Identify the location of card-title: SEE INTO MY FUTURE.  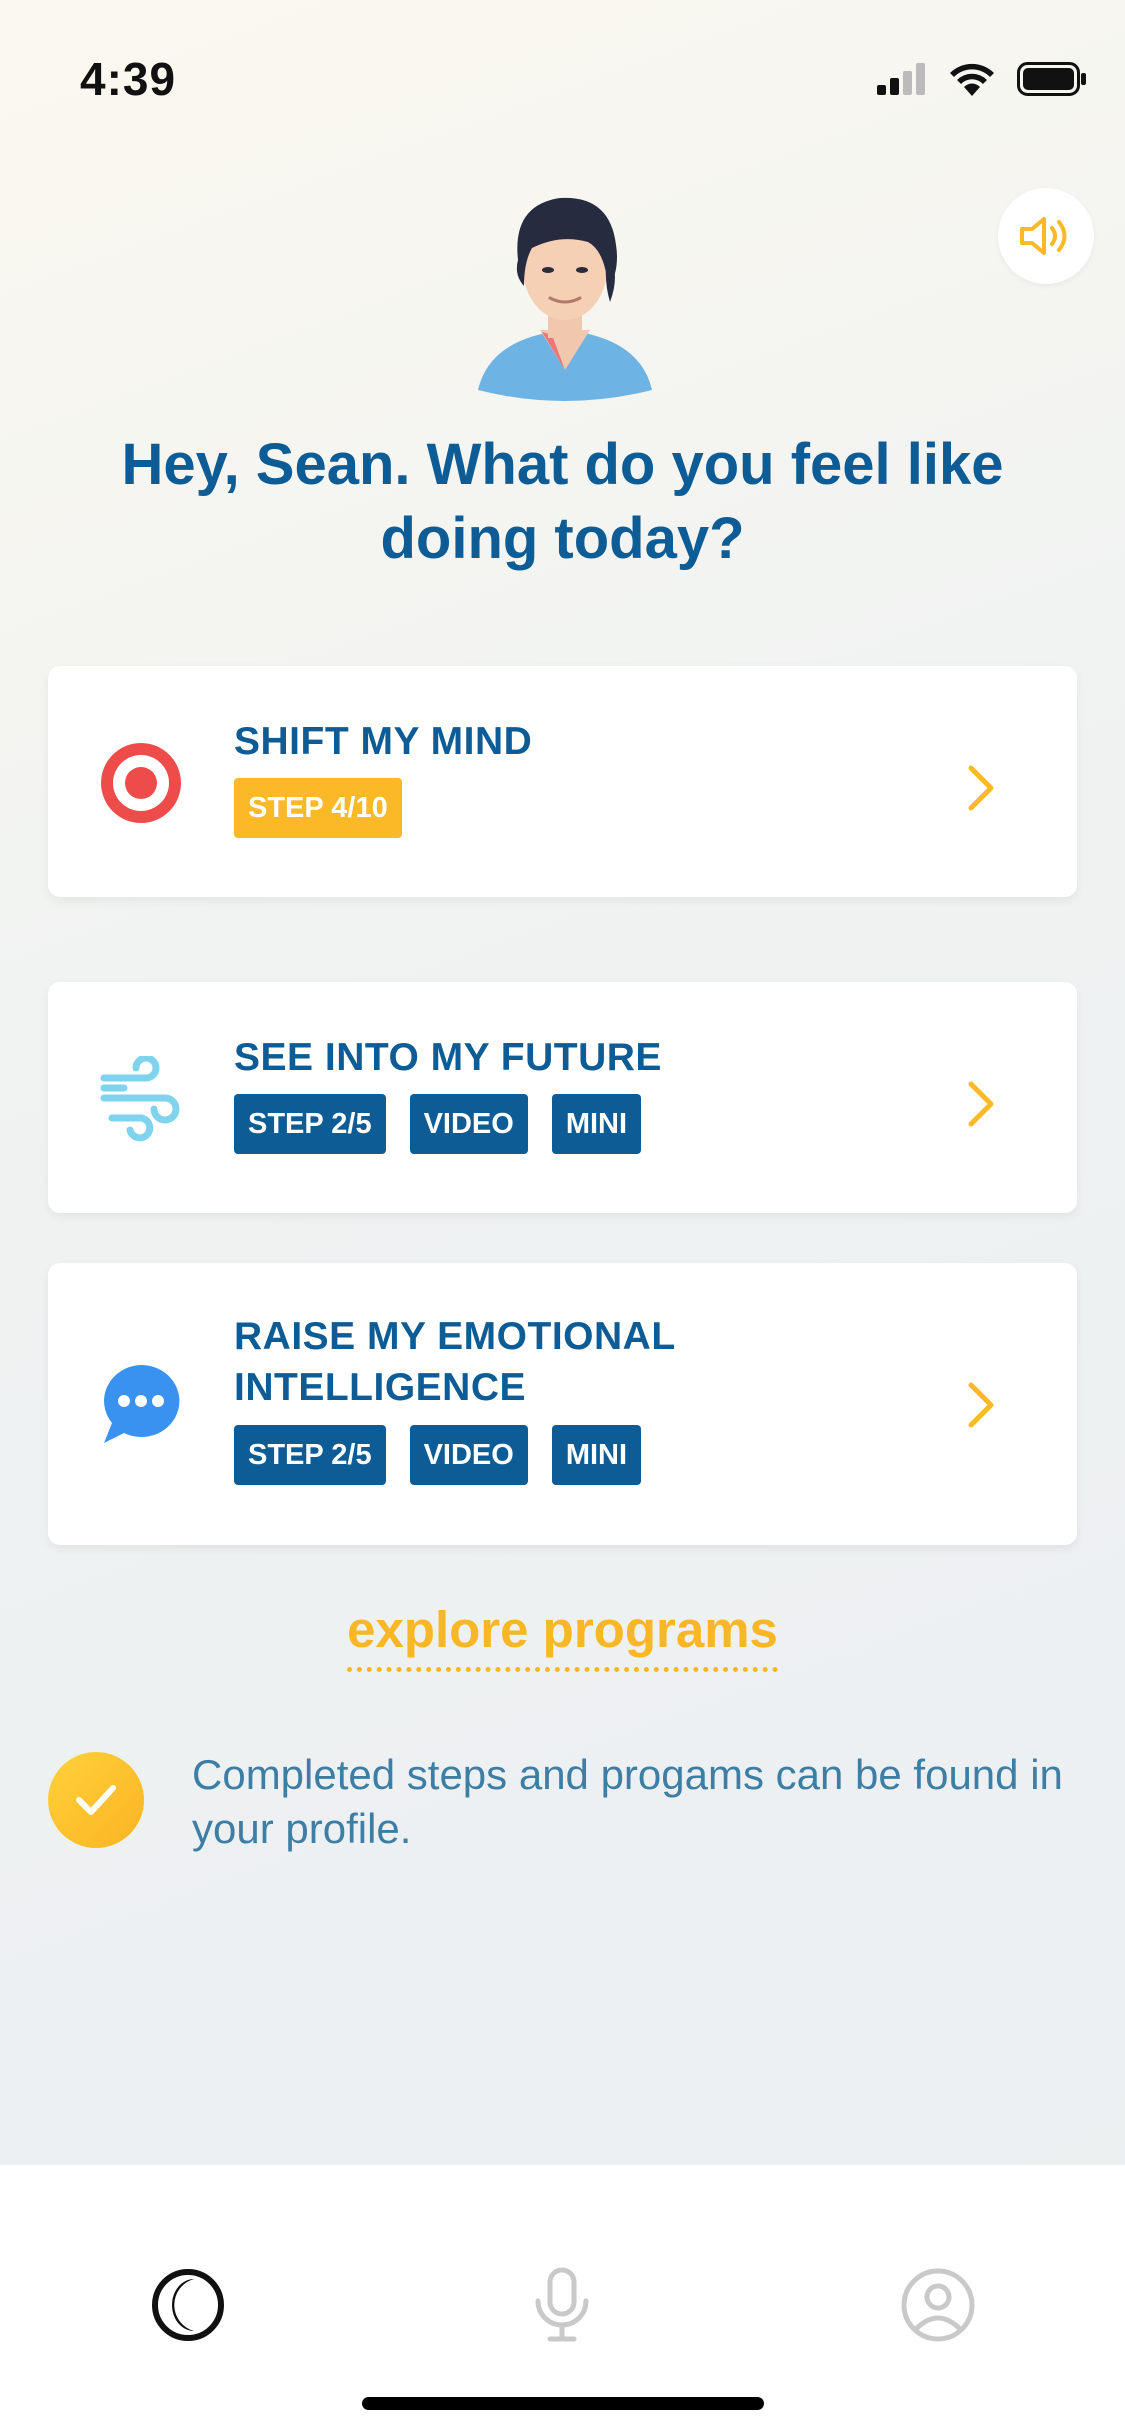
(448, 1057).